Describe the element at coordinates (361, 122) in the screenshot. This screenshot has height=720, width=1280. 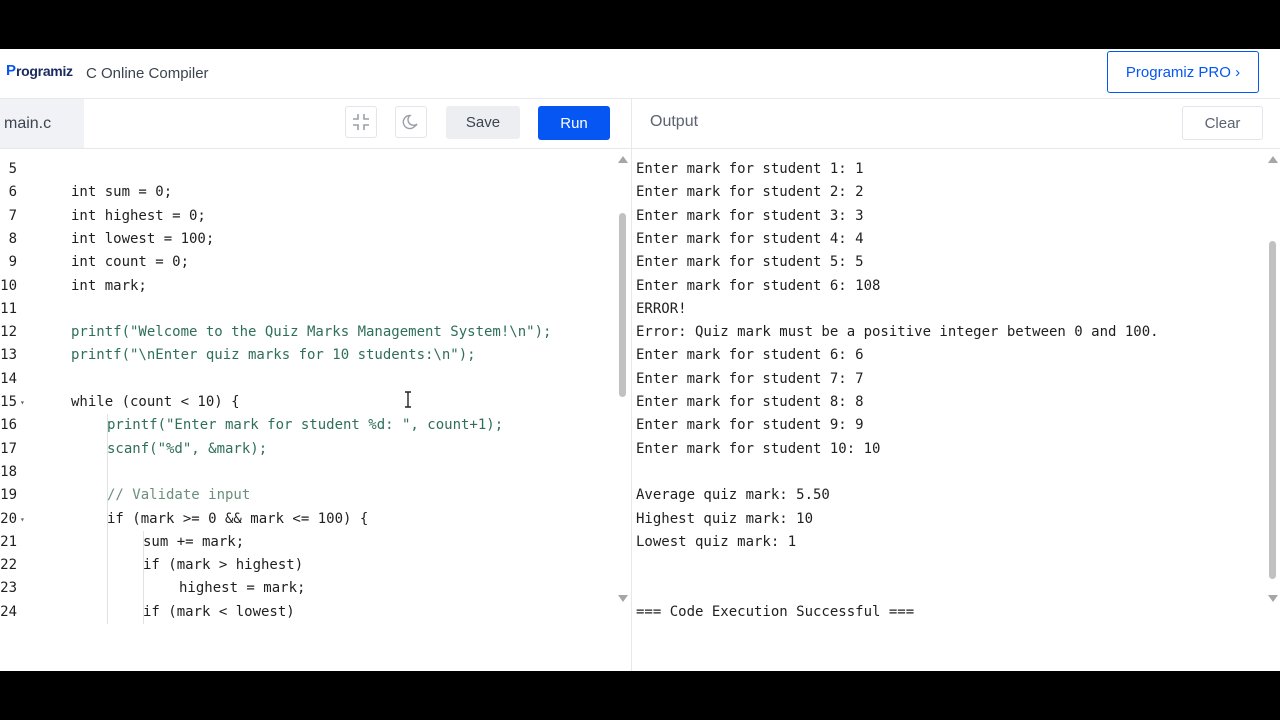
I see `fullscreen-button` at that location.